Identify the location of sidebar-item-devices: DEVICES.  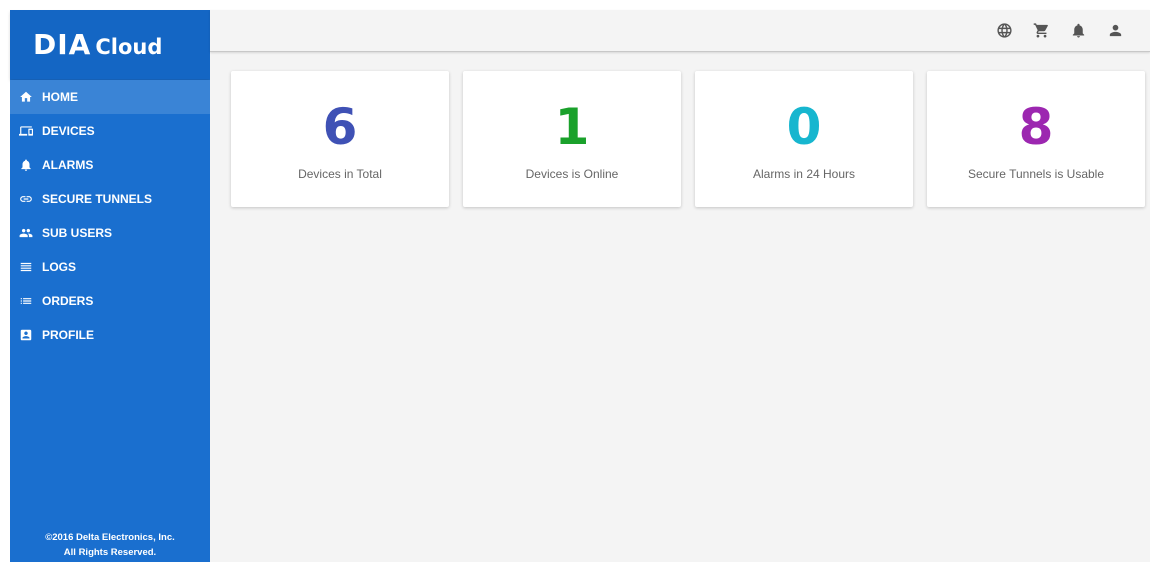
(110, 131).